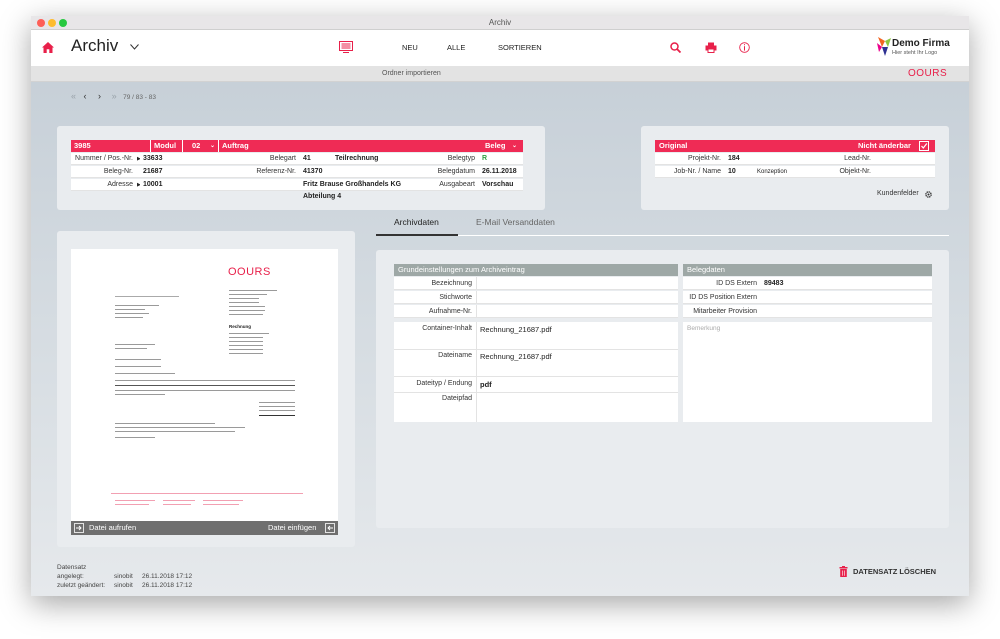 The image size is (1000, 639). Describe the element at coordinates (711, 47) in the screenshot. I see `print-icon` at that location.